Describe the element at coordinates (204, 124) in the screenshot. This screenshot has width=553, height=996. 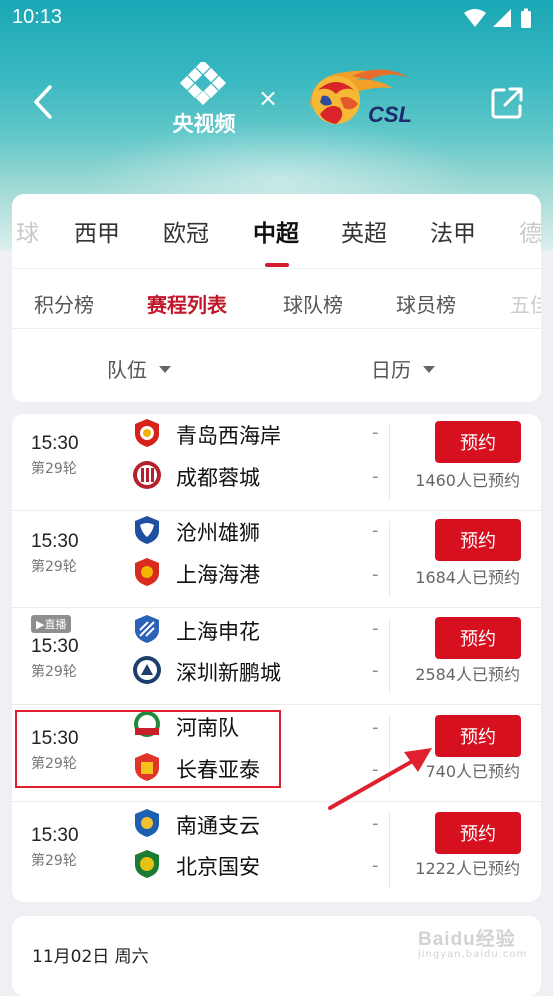
I see `brand-name: 央视频` at that location.